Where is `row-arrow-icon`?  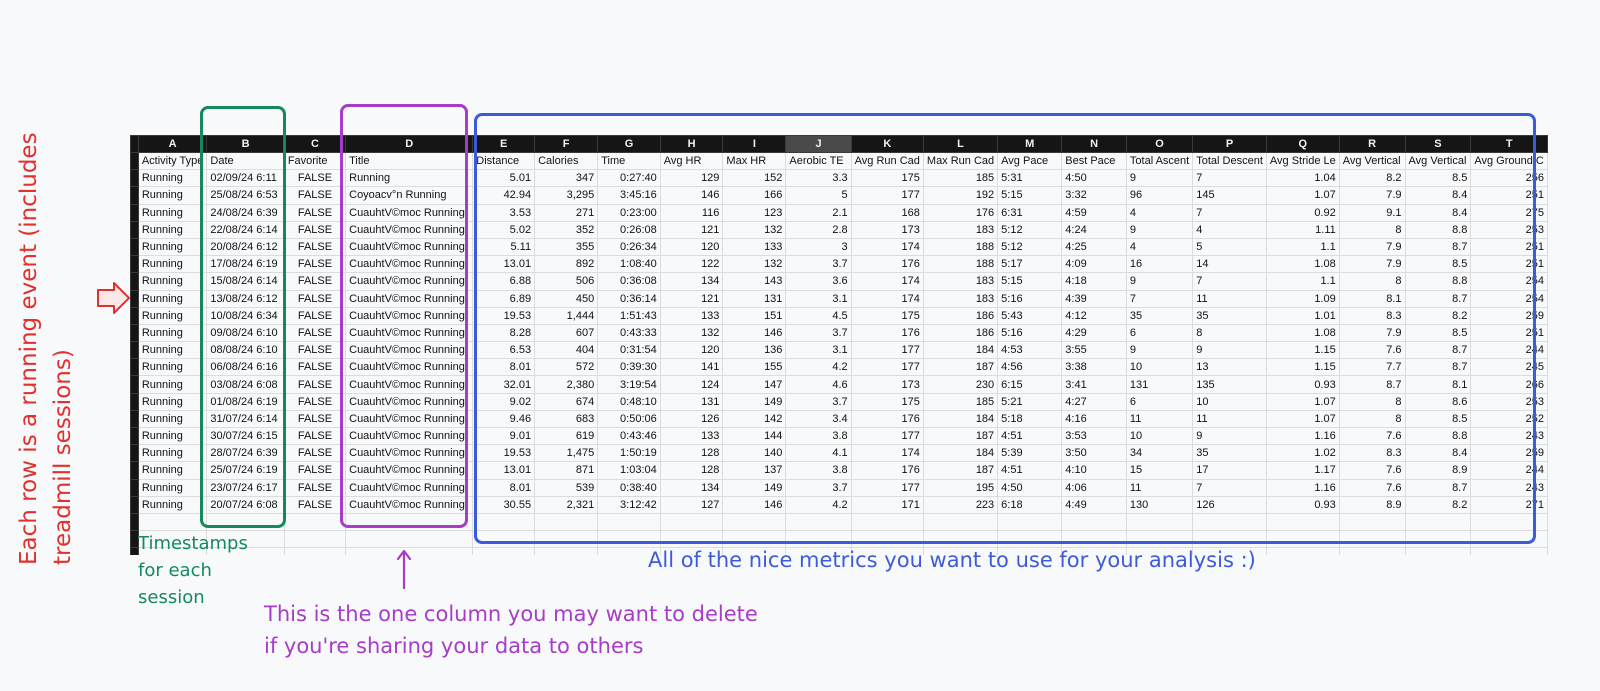
row-arrow-icon is located at coordinates (113, 298).